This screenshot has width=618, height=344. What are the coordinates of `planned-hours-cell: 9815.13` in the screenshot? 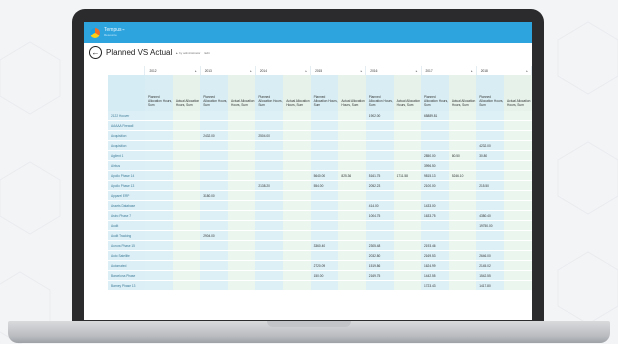 It's located at (435, 175).